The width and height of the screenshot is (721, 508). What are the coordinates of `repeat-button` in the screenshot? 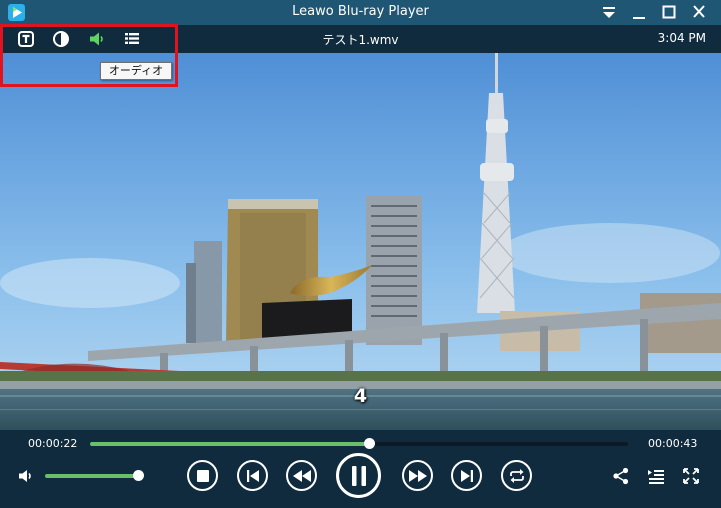 It's located at (516, 475).